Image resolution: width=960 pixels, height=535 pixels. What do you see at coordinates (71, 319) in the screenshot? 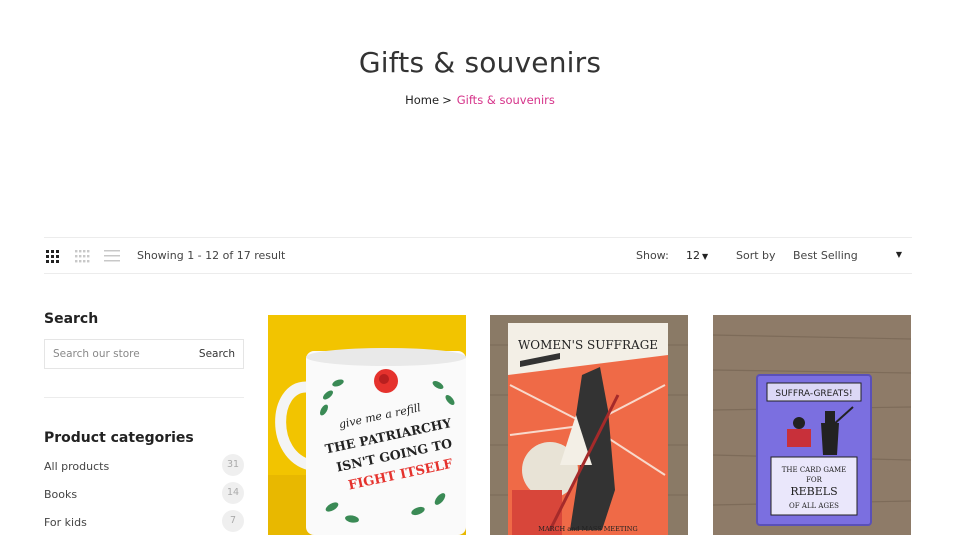
I see `search-widget-title: Search` at bounding box center [71, 319].